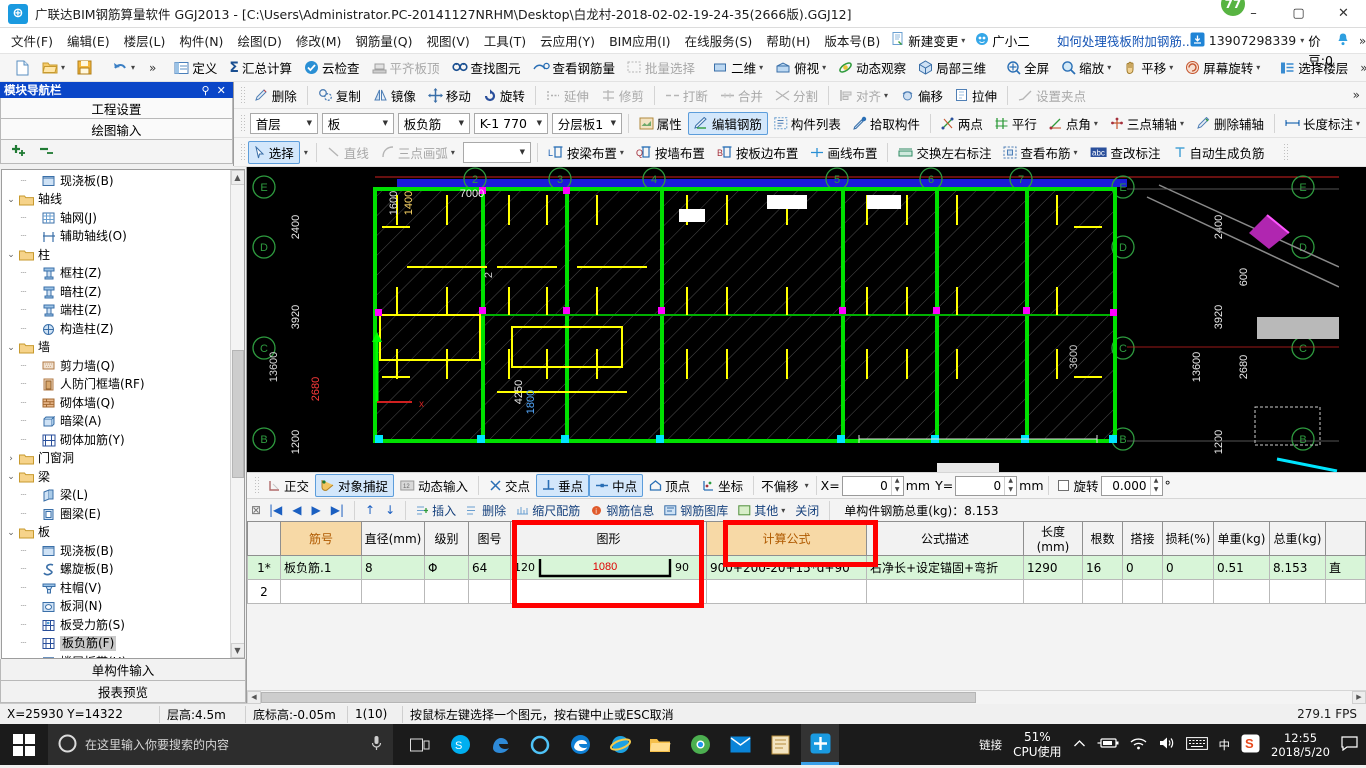  I want to click on project-settings-tab: 工程设置, so click(116, 108).